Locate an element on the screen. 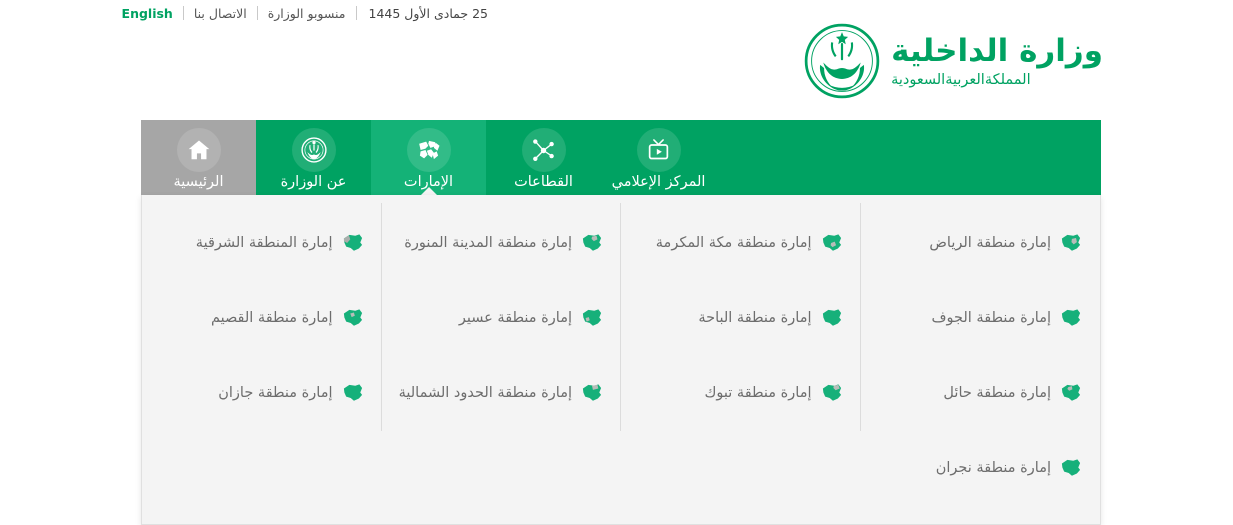 The width and height of the screenshot is (1233, 525). list-item-label: إمارة المنطقة الشرقية is located at coordinates (264, 242).